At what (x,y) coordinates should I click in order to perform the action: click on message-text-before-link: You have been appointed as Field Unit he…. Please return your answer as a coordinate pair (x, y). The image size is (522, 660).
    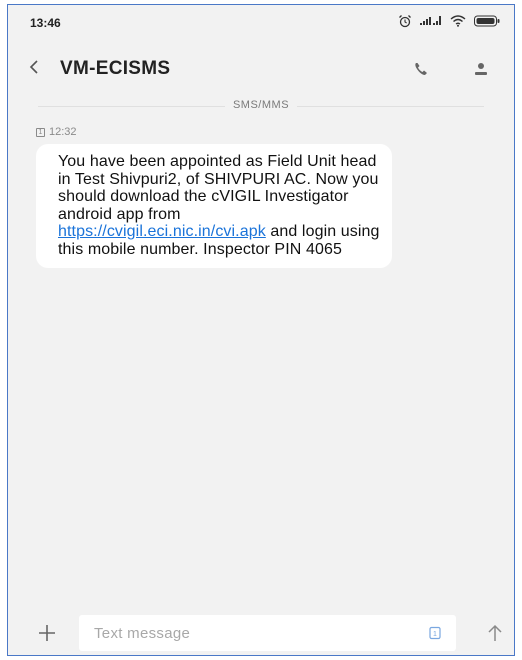
    Looking at the image, I should click on (218, 188).